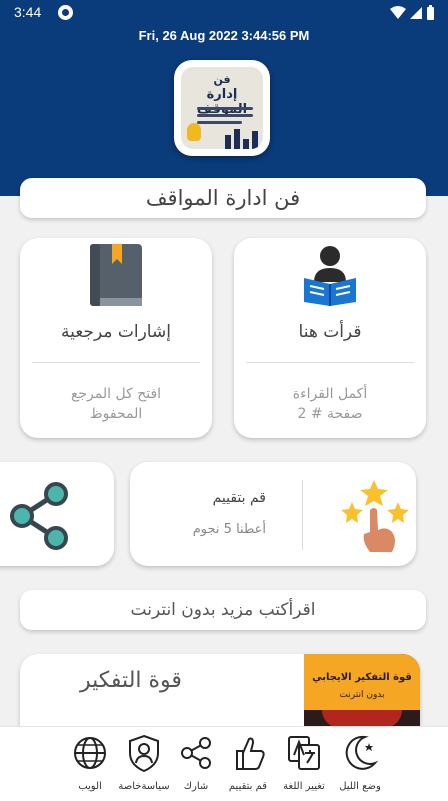 This screenshot has height=801, width=448. I want to click on rate-title: قم بتقييم, so click(239, 498).